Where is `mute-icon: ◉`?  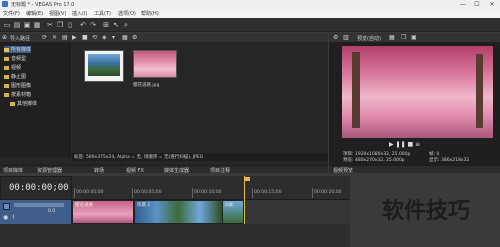
mute-icon: ◉ is located at coordinates (5, 217).